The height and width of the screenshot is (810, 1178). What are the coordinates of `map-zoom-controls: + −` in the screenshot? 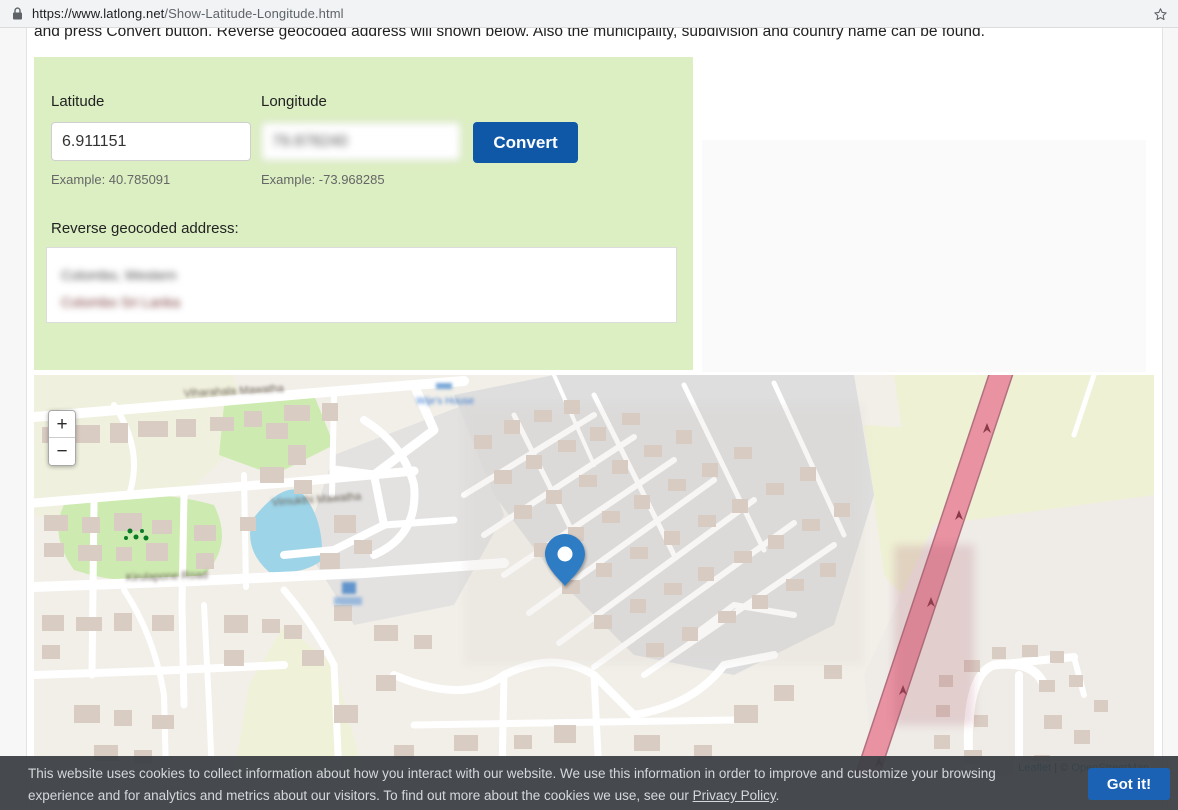 It's located at (62, 438).